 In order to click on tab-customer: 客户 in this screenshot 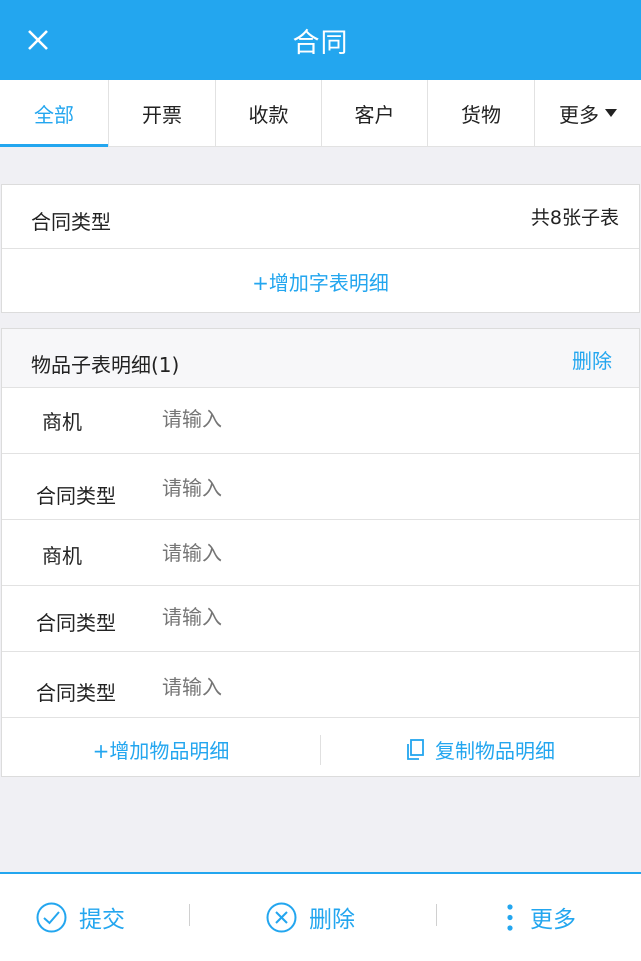, I will do `click(375, 113)`.